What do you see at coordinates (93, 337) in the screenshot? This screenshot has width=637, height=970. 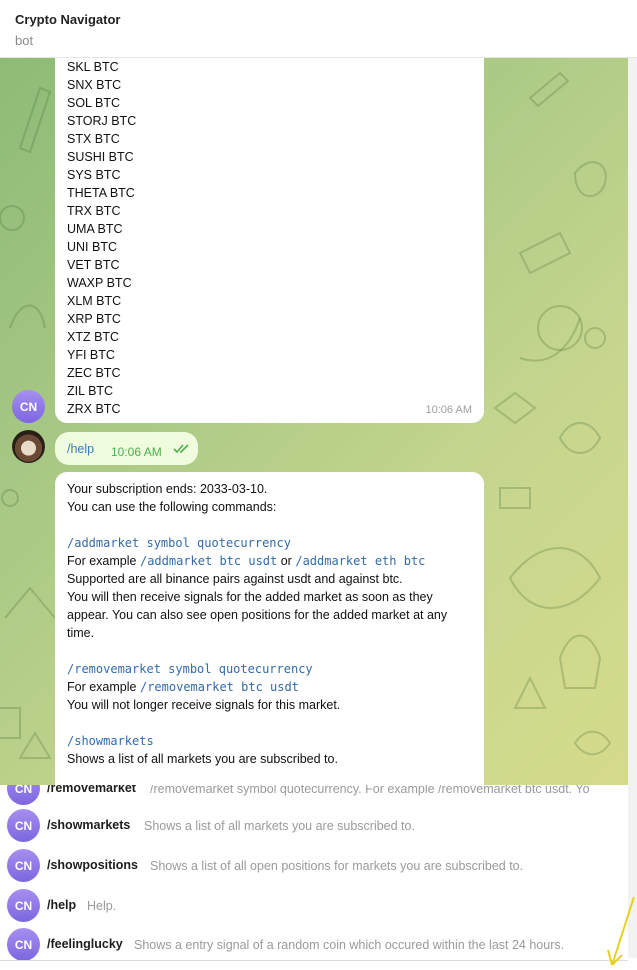 I see `pair-item: XTZ BTC` at bounding box center [93, 337].